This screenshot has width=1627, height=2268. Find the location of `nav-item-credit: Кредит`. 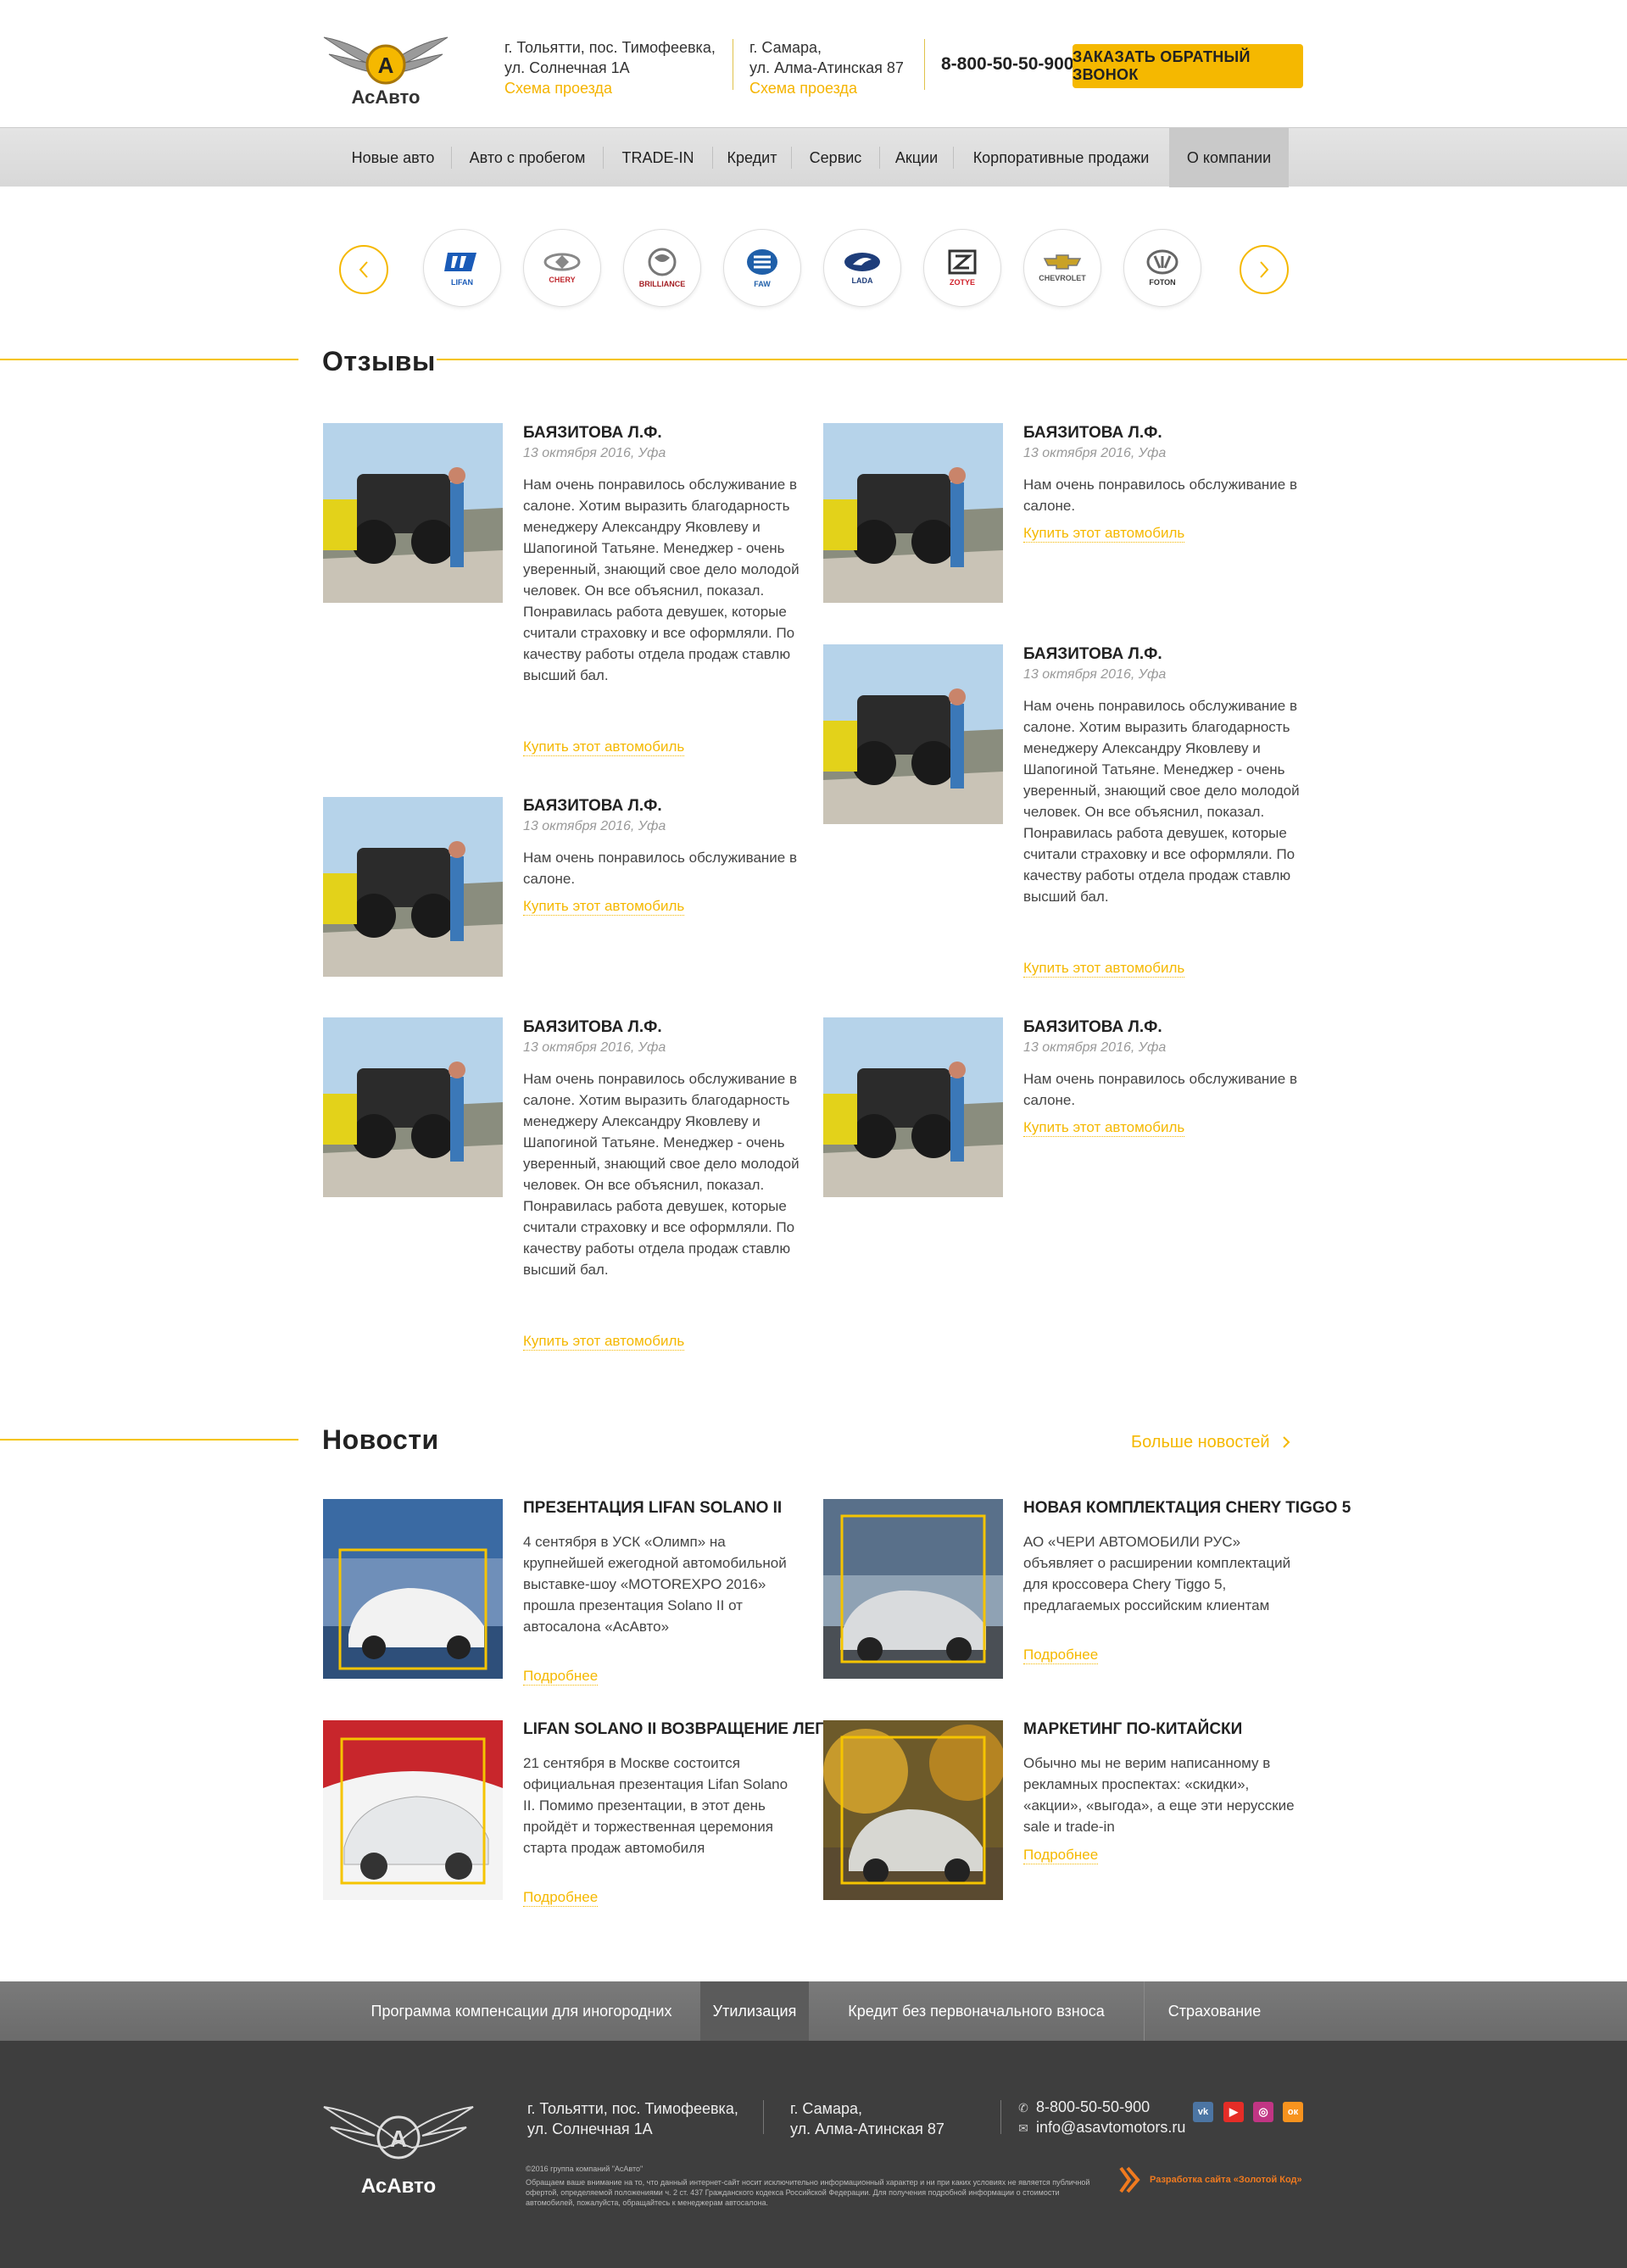

nav-item-credit: Кредит is located at coordinates (752, 157).